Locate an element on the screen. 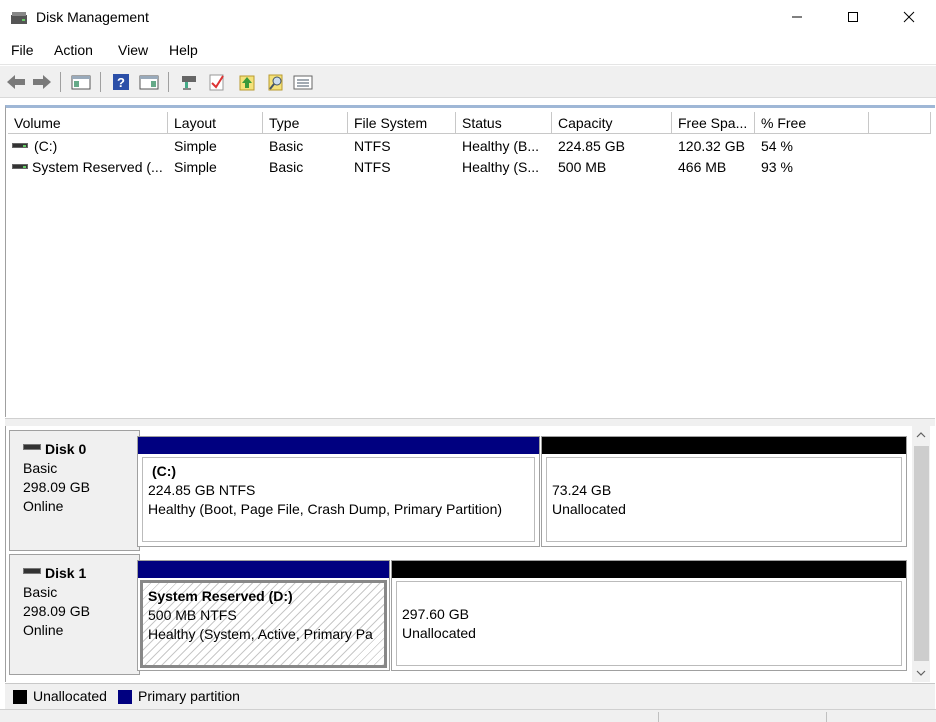 The height and width of the screenshot is (722, 936). primary-partition-bar is located at coordinates (338, 445).